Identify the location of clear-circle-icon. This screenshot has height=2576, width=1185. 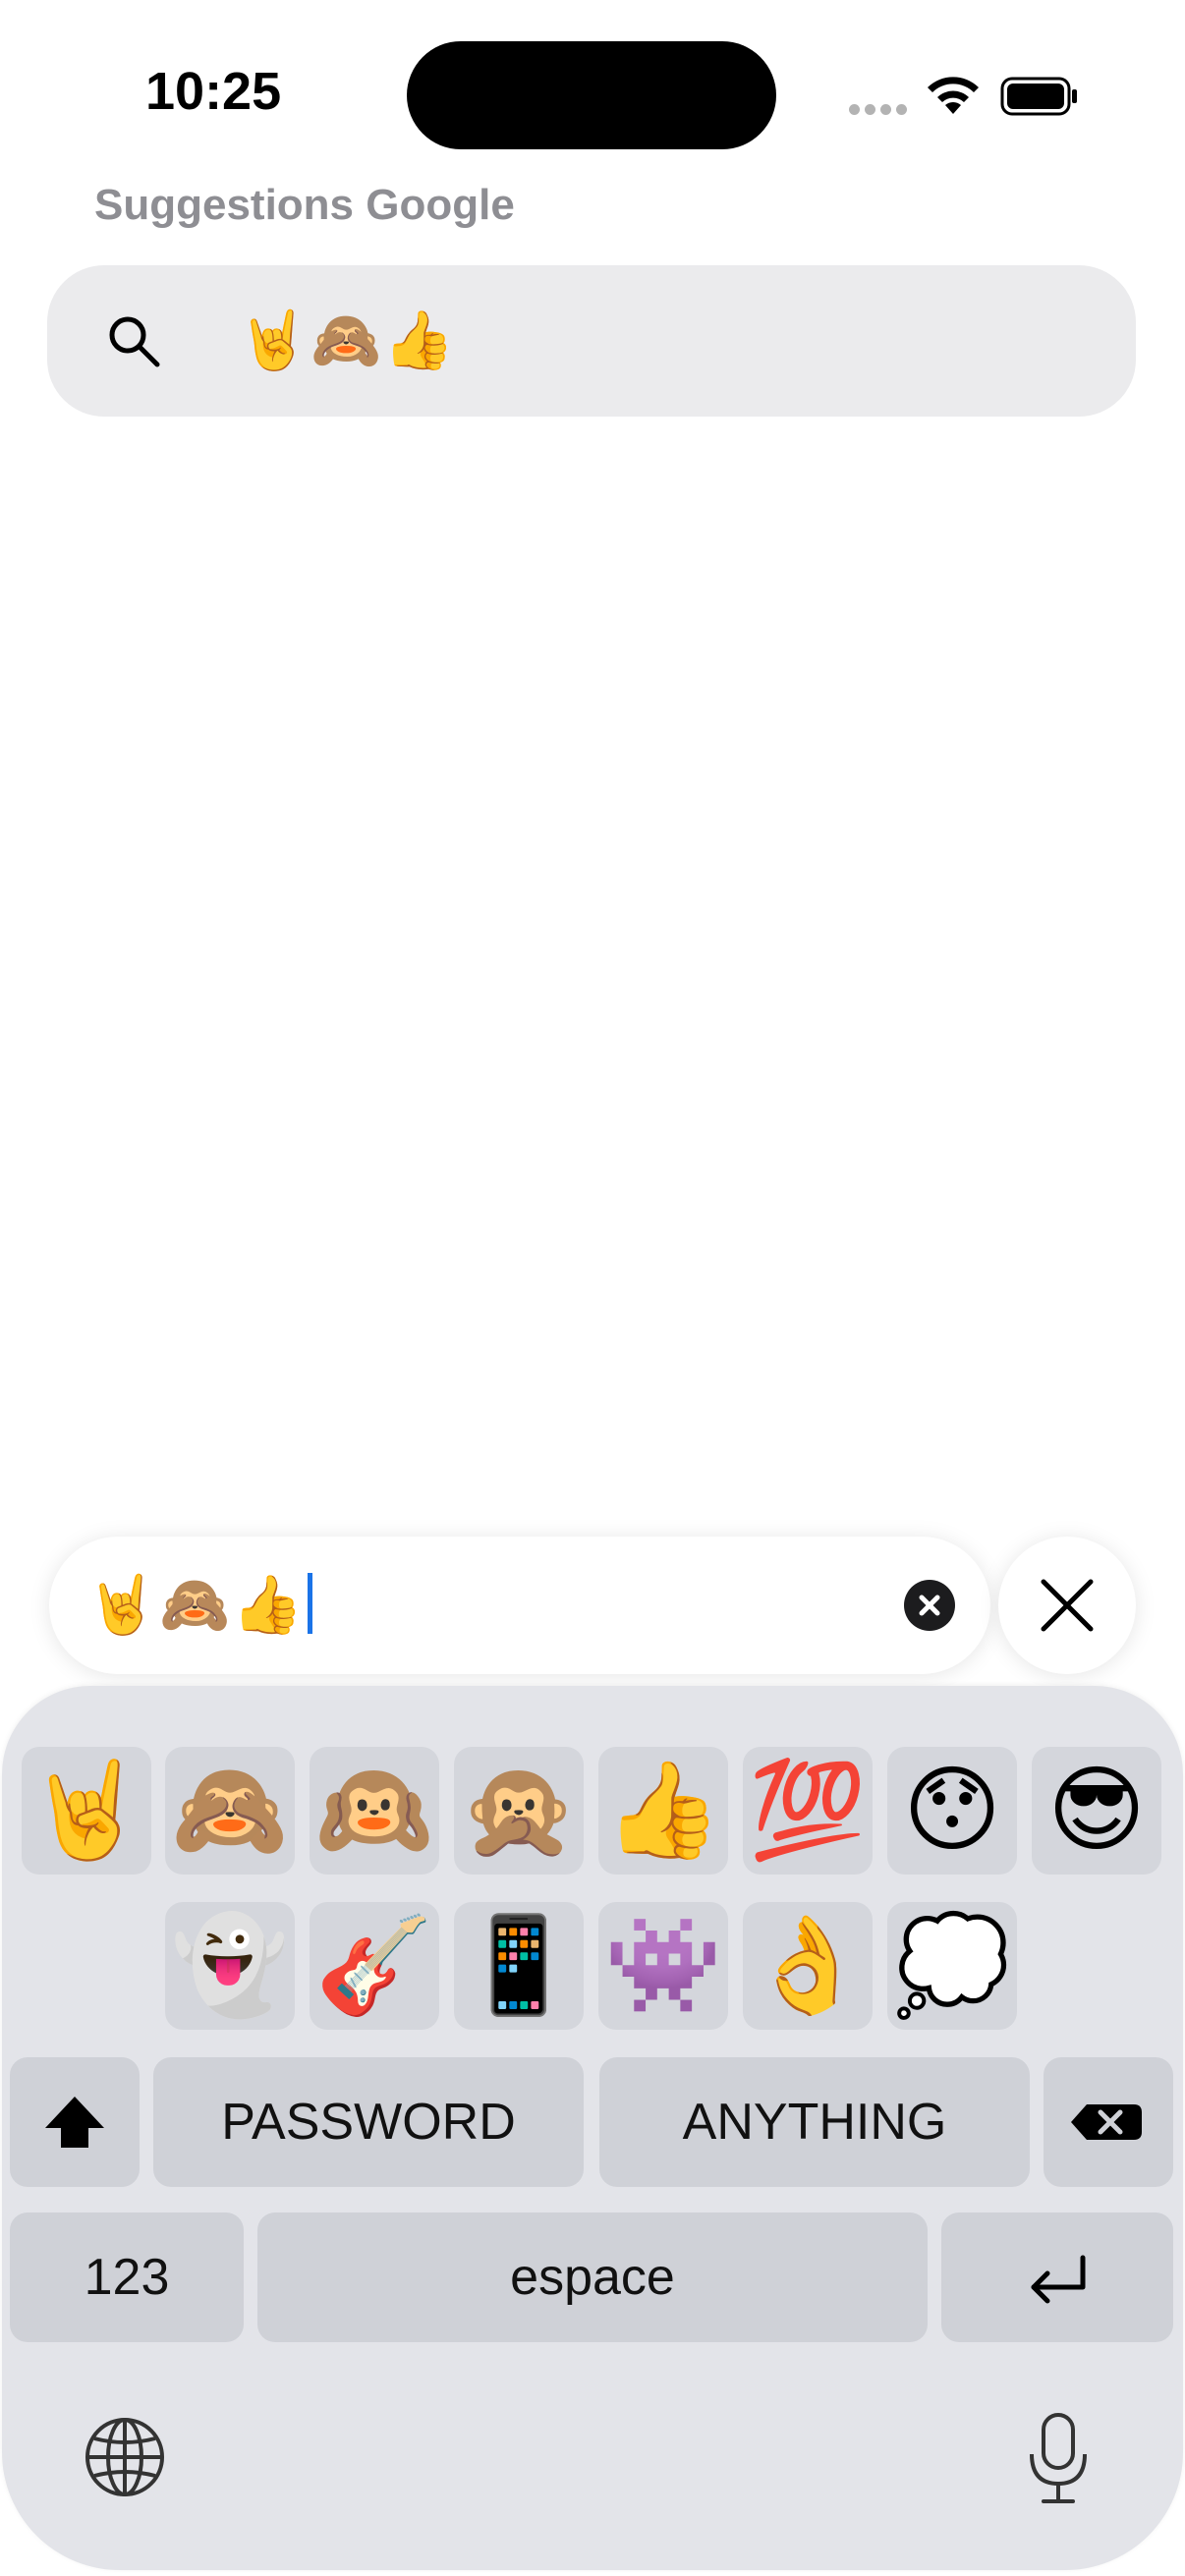
(930, 1605).